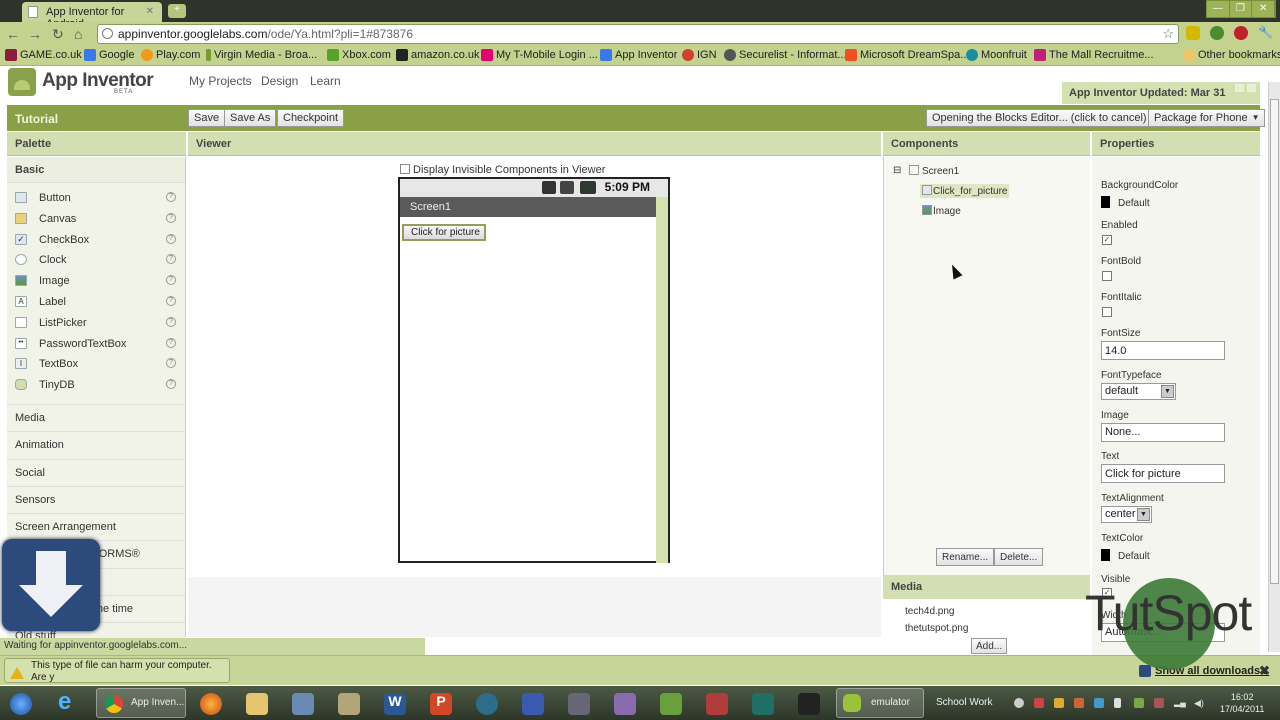  I want to click on tree-item-screen1: Screen1, so click(934, 171).